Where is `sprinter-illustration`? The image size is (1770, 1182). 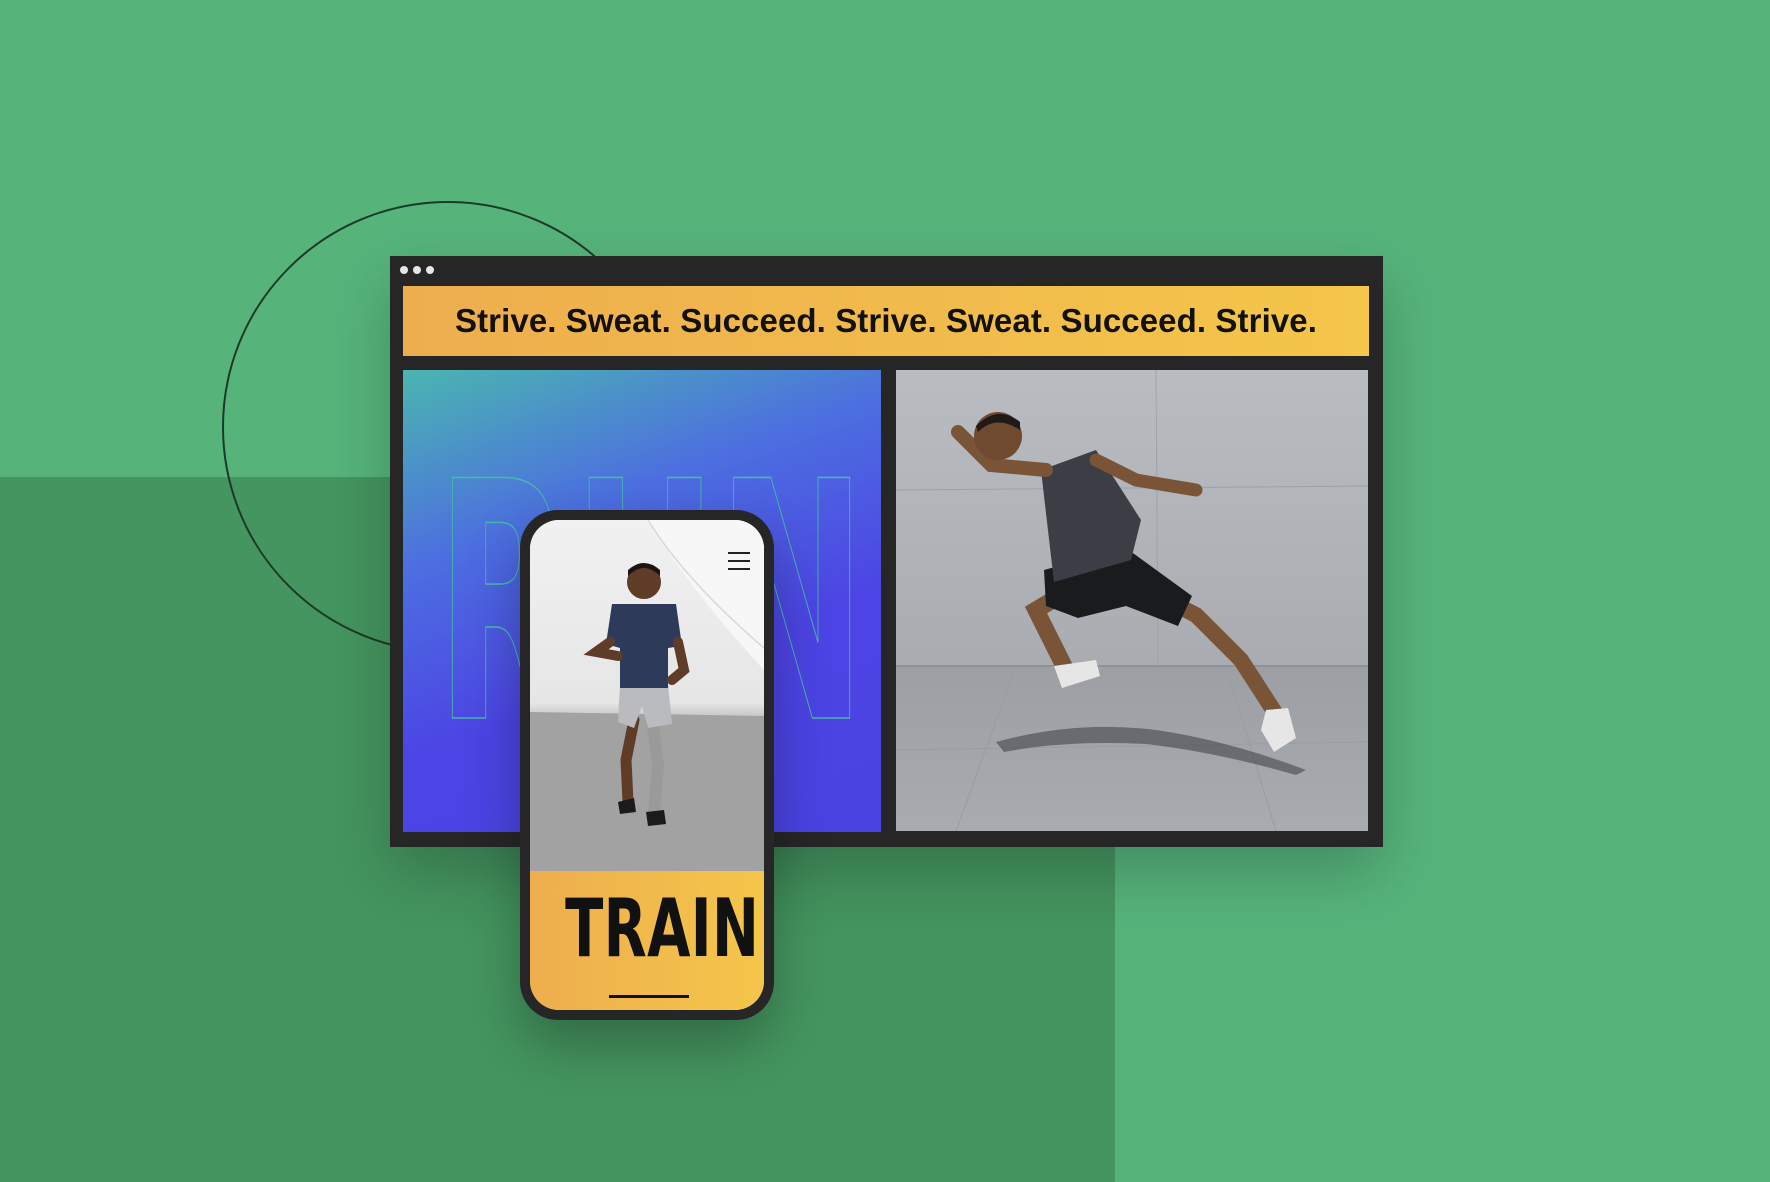
sprinter-illustration is located at coordinates (1132, 600).